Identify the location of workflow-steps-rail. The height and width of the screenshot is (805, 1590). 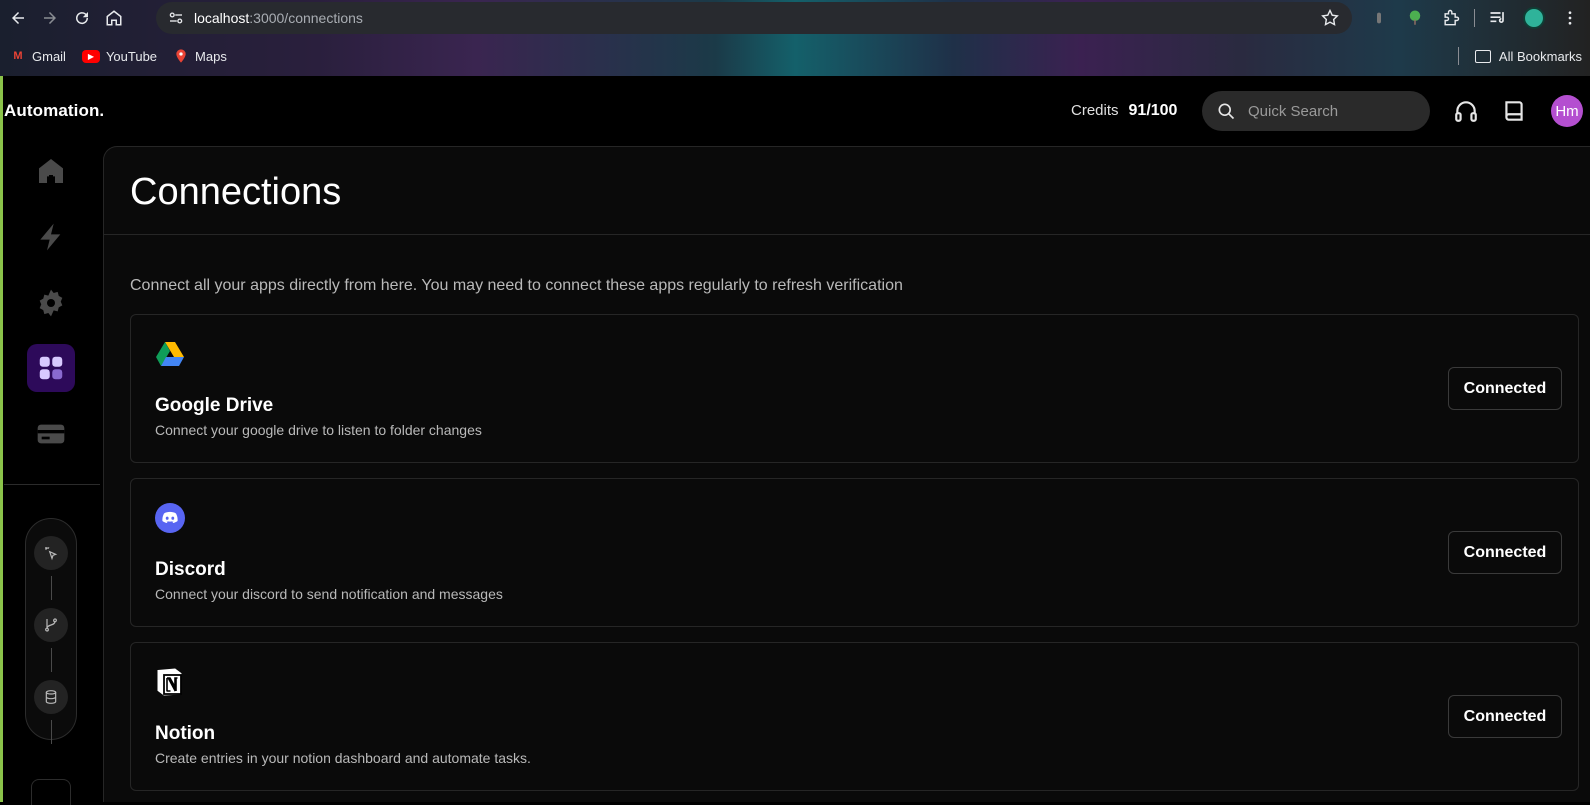
(51, 631).